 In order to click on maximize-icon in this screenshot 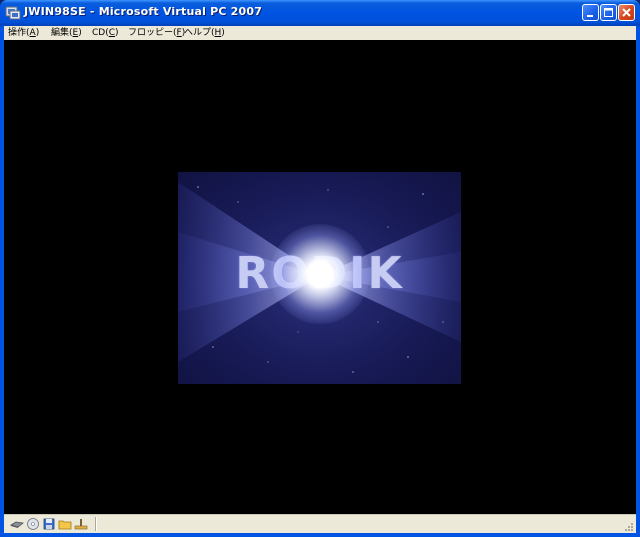, I will do `click(608, 12)`.